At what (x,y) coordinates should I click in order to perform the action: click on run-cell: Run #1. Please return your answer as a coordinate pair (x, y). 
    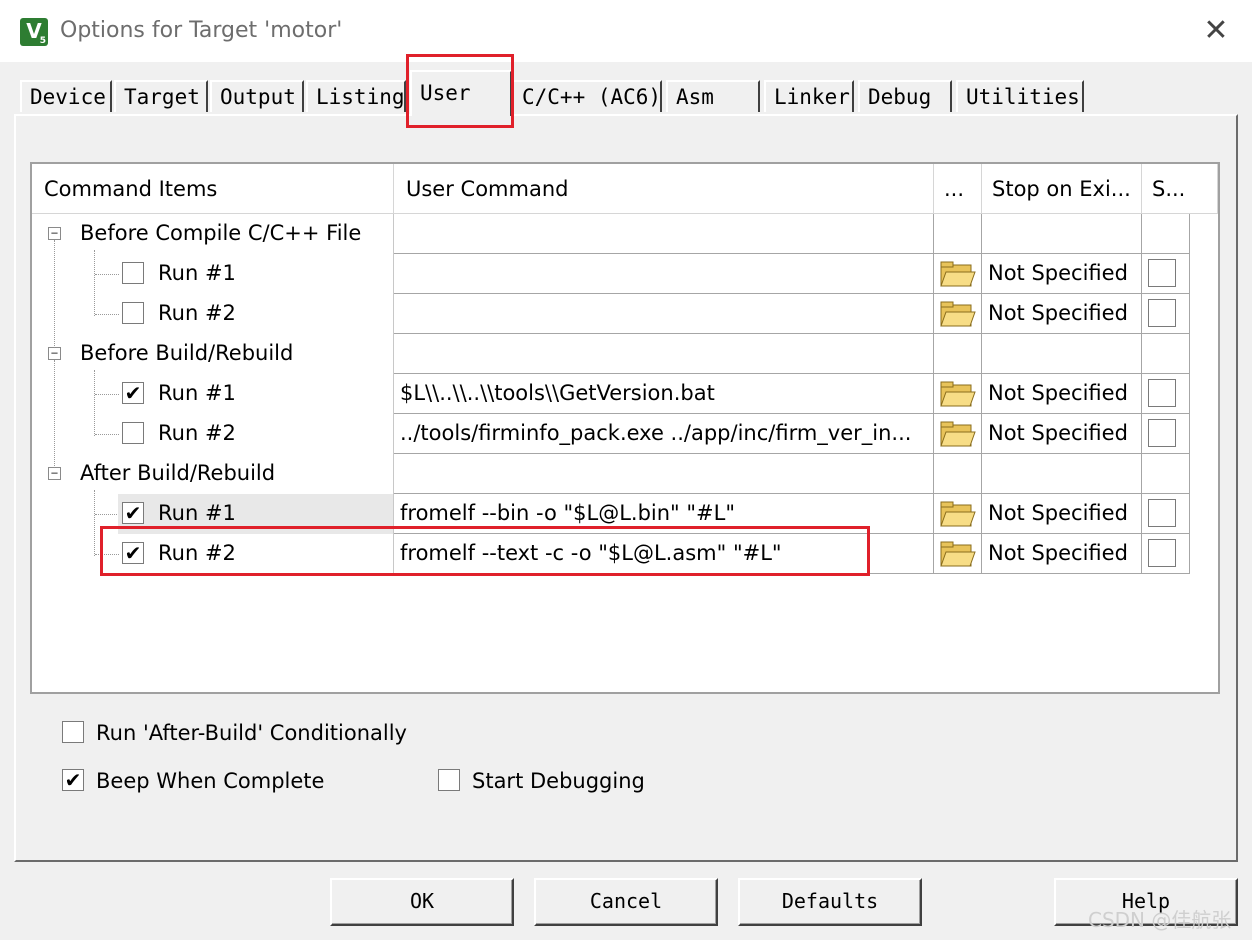
    Looking at the image, I should click on (213, 274).